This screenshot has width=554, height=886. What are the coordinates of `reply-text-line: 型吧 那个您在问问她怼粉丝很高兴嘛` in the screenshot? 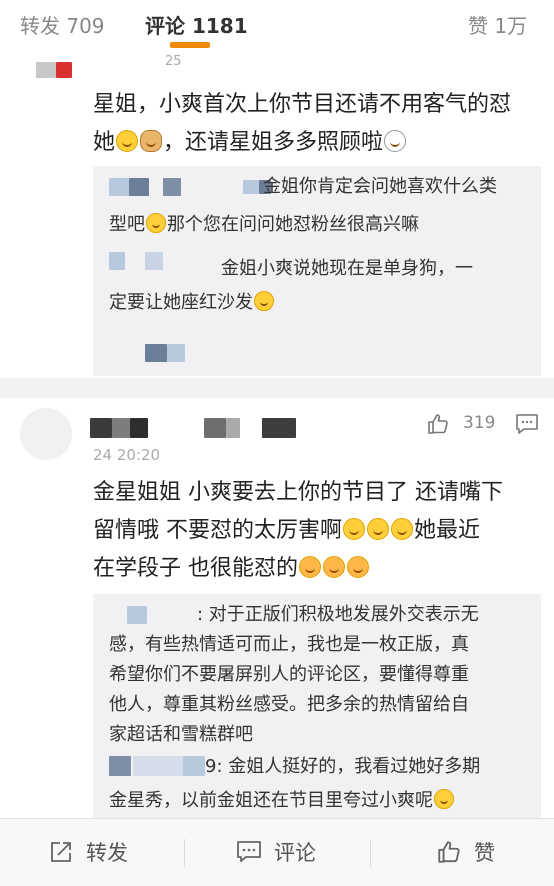 It's located at (264, 225).